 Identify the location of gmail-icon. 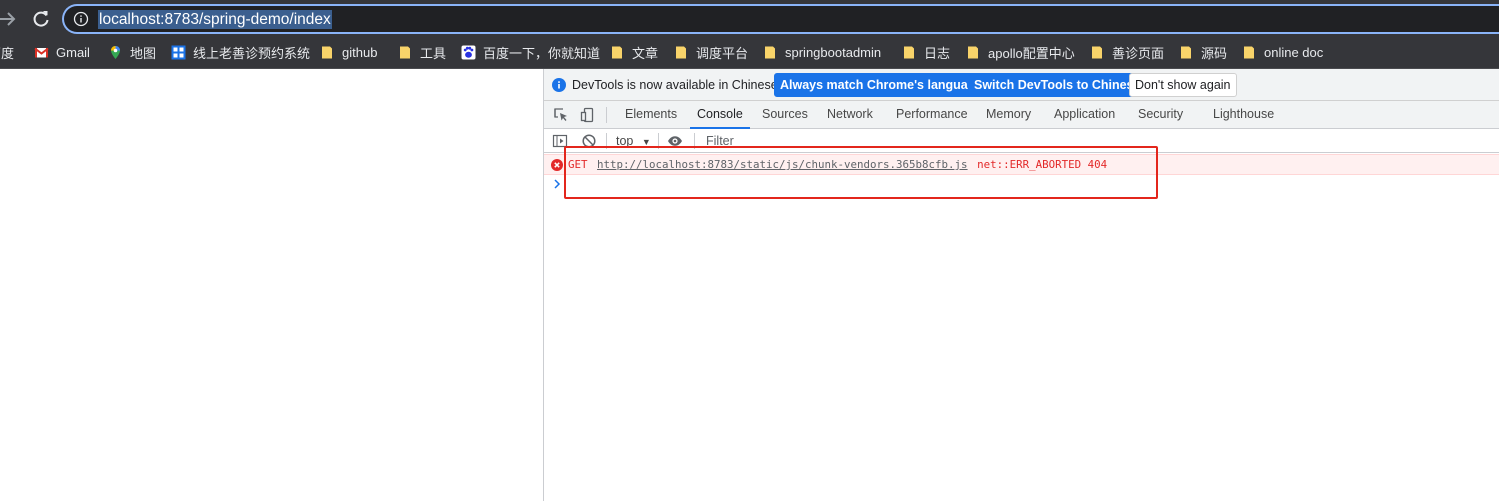
(41, 52).